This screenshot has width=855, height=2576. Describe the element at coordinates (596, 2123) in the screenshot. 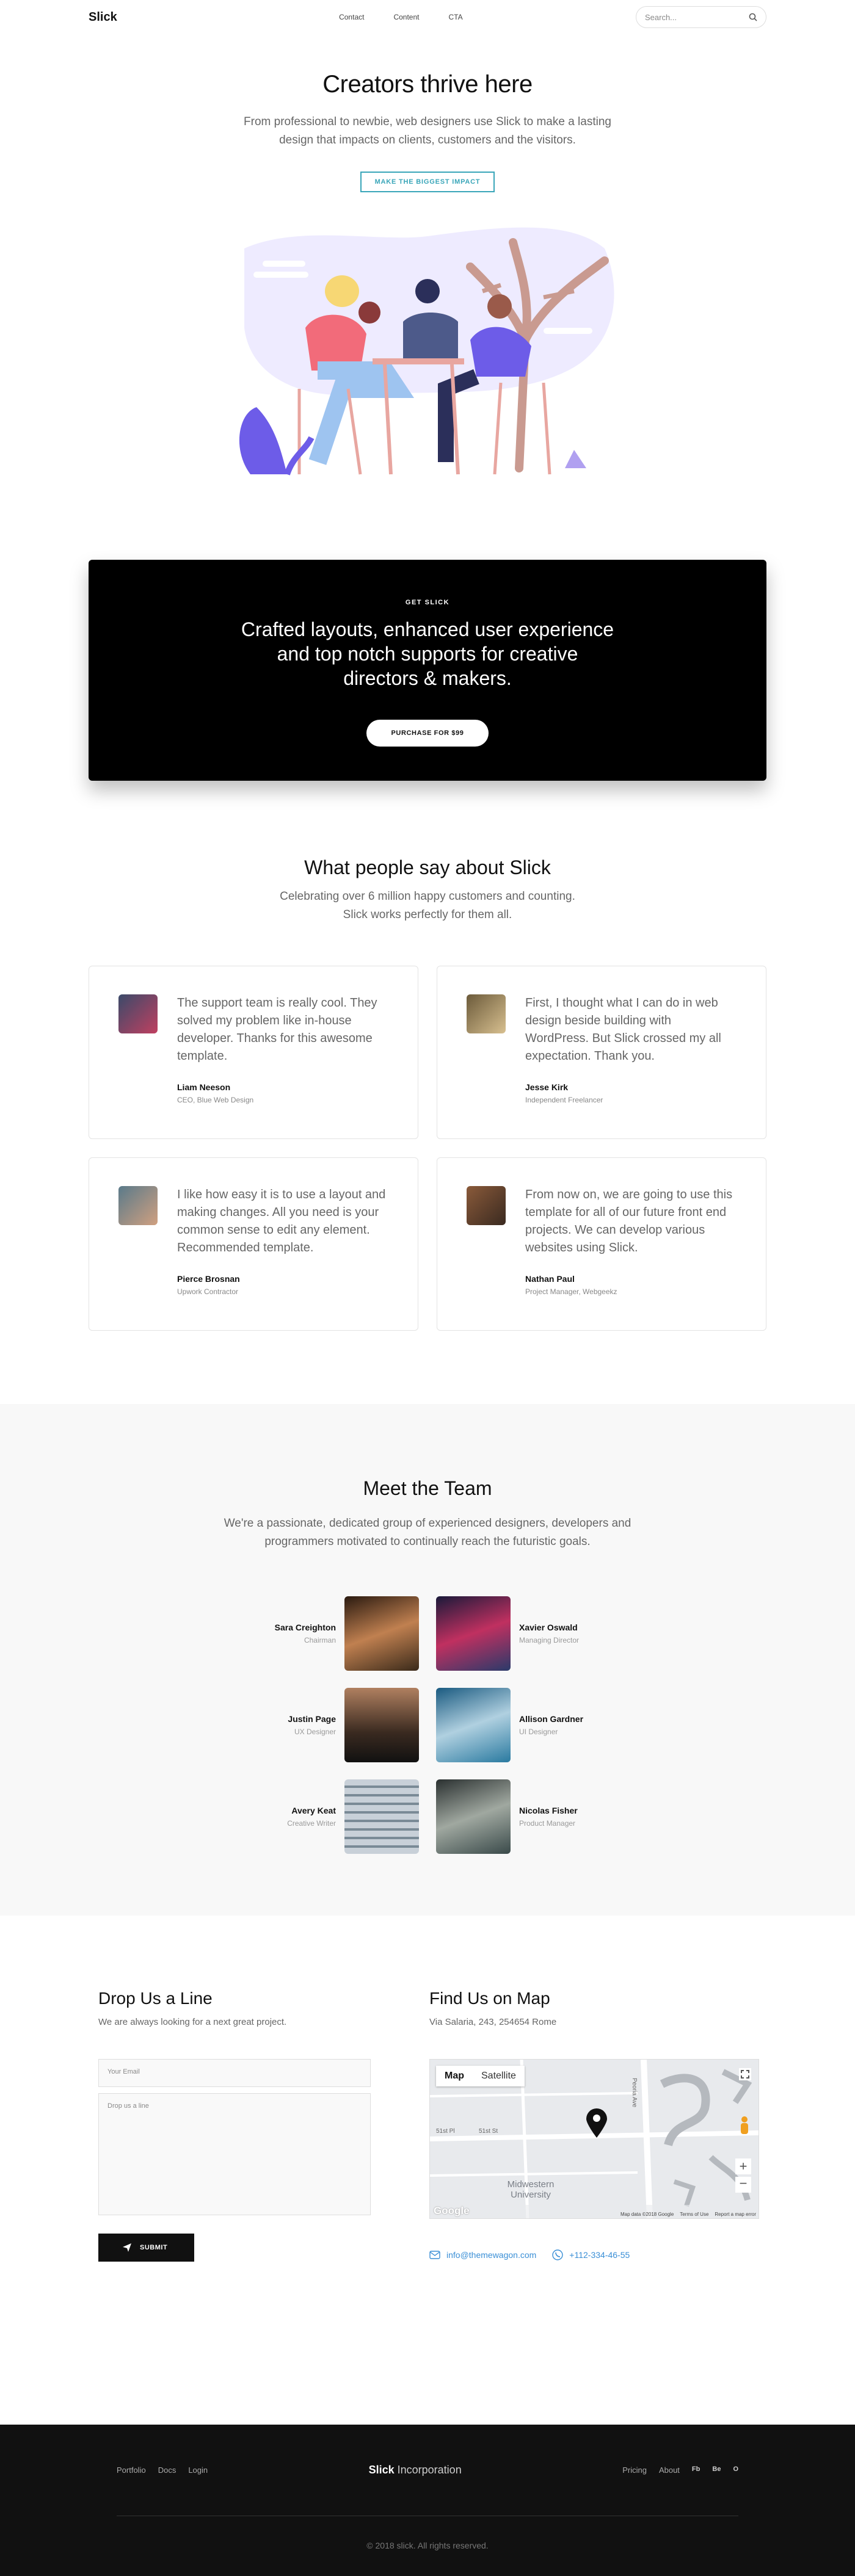

I see `map-pin-icon` at that location.